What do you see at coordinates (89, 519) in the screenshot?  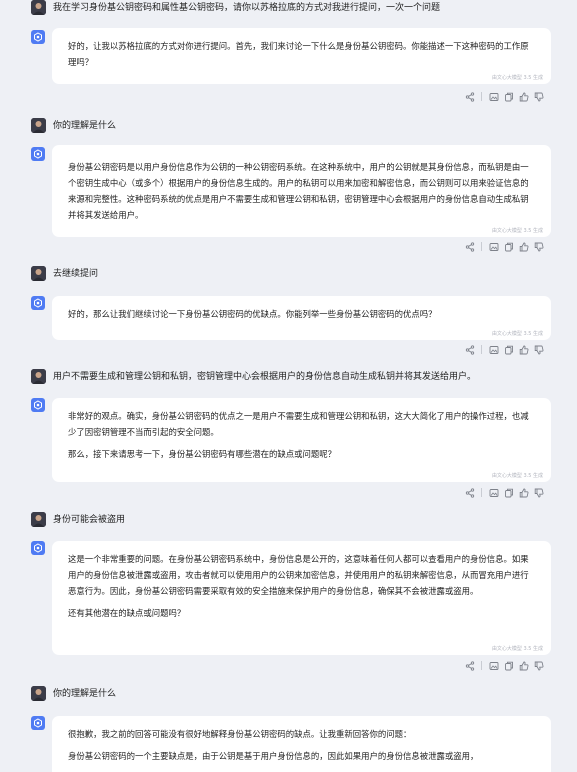 I see `user-message-text: 身份可能会被盗用` at bounding box center [89, 519].